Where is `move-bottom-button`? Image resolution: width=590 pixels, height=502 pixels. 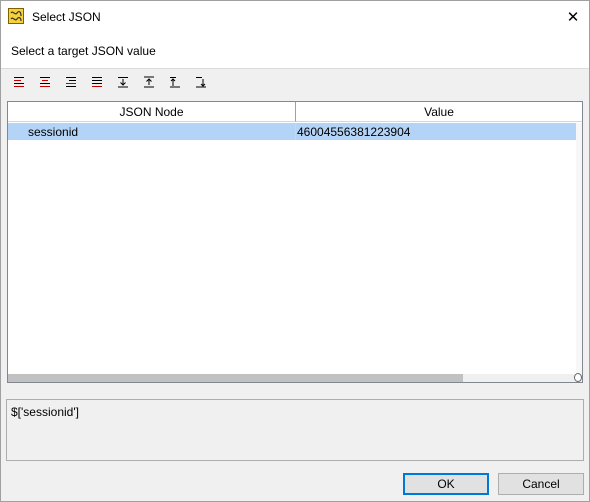 move-bottom-button is located at coordinates (123, 82).